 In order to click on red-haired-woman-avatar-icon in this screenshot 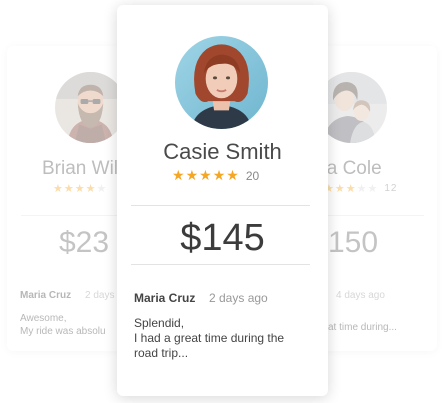, I will do `click(221, 82)`.